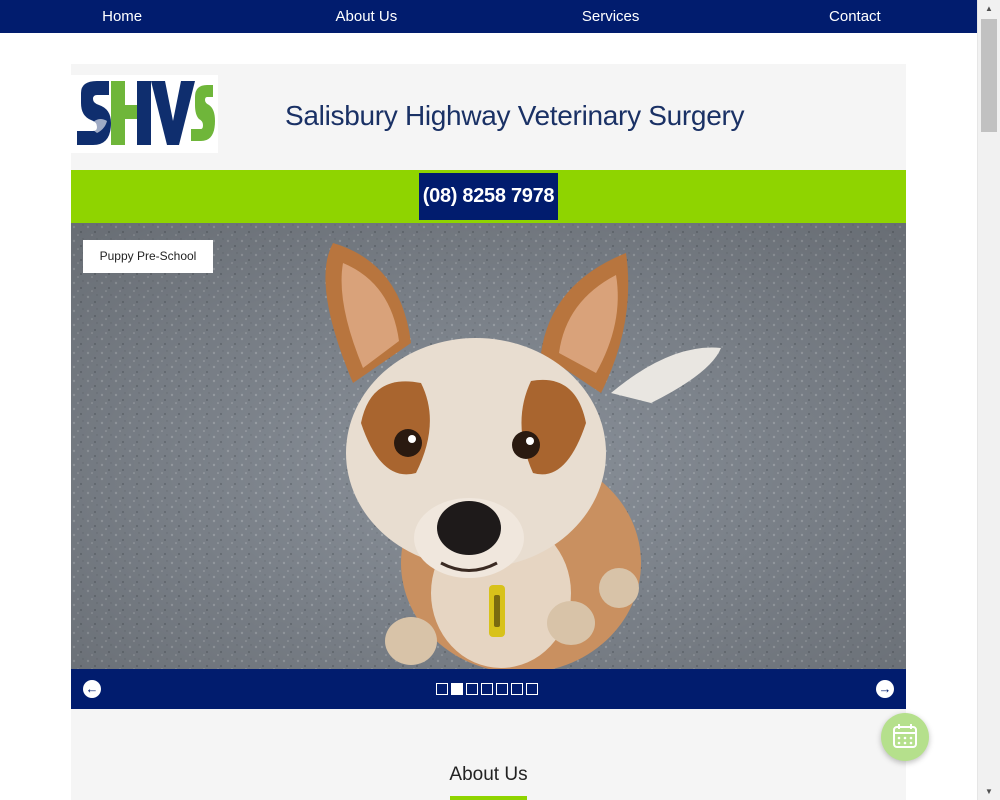 The width and height of the screenshot is (1000, 800). I want to click on phone-bar: (08) 8258 7978, so click(488, 196).